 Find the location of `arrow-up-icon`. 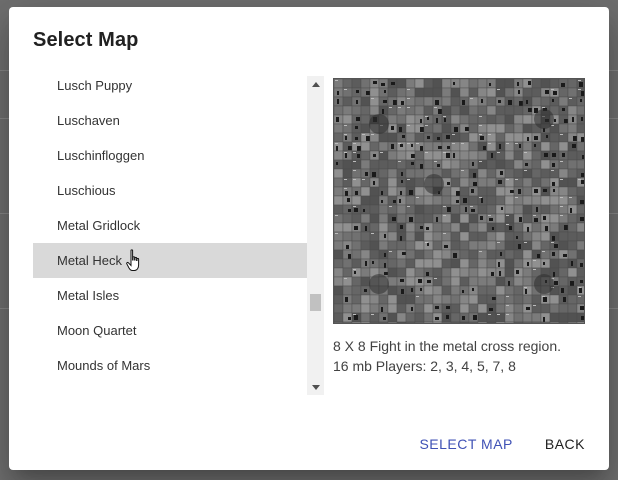

arrow-up-icon is located at coordinates (315, 84).